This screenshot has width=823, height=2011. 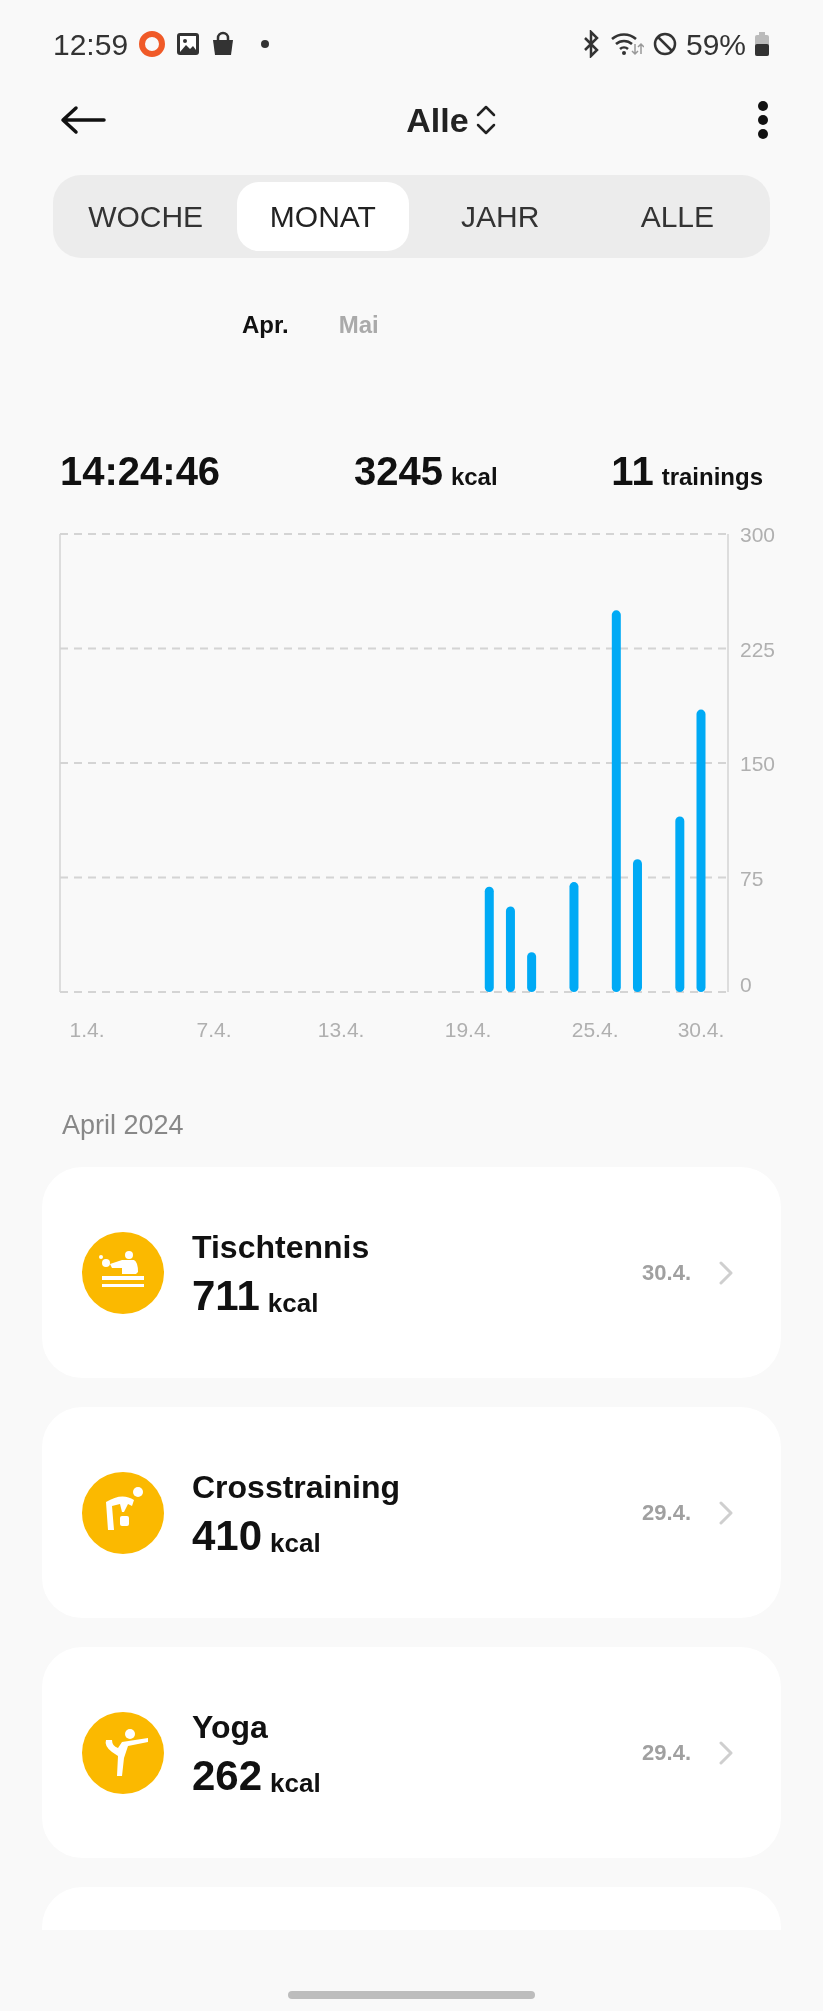 I want to click on battery-icon, so click(x=762, y=44).